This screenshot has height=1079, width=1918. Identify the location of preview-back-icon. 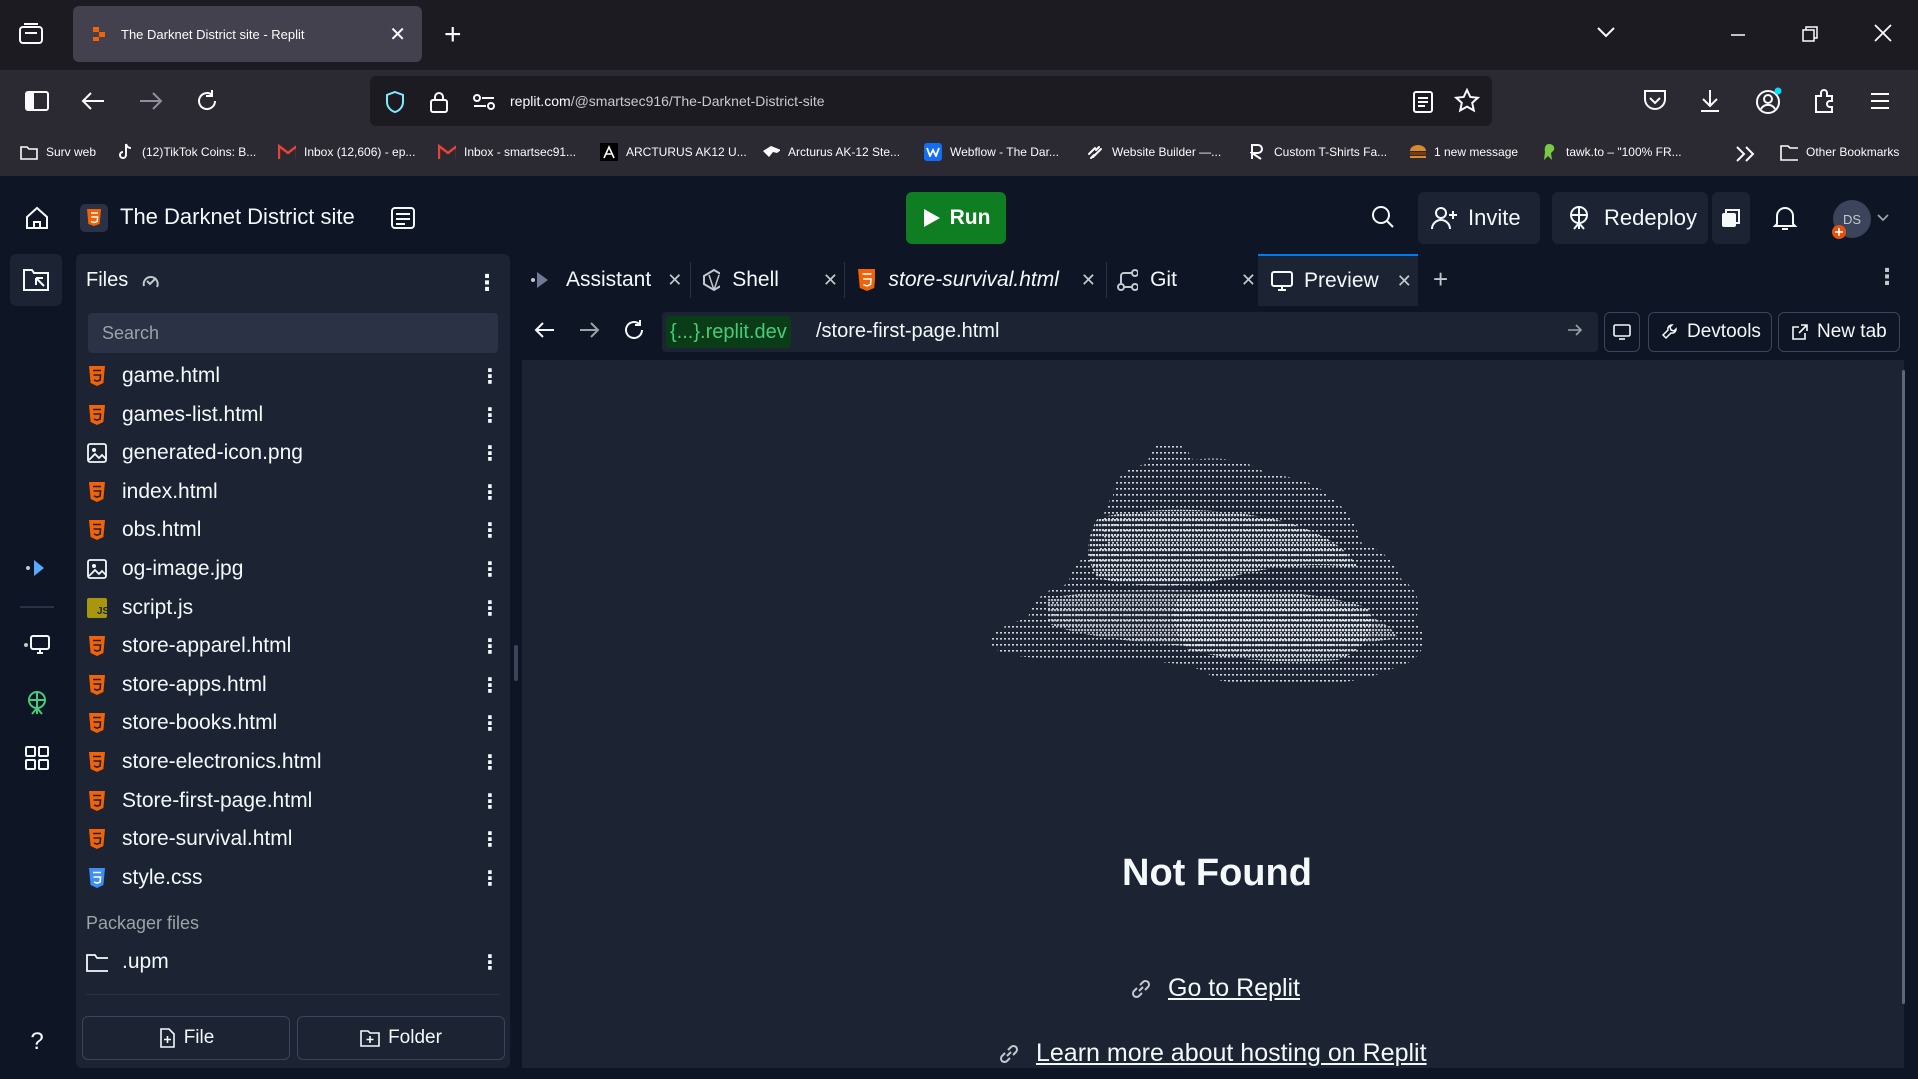
(545, 330).